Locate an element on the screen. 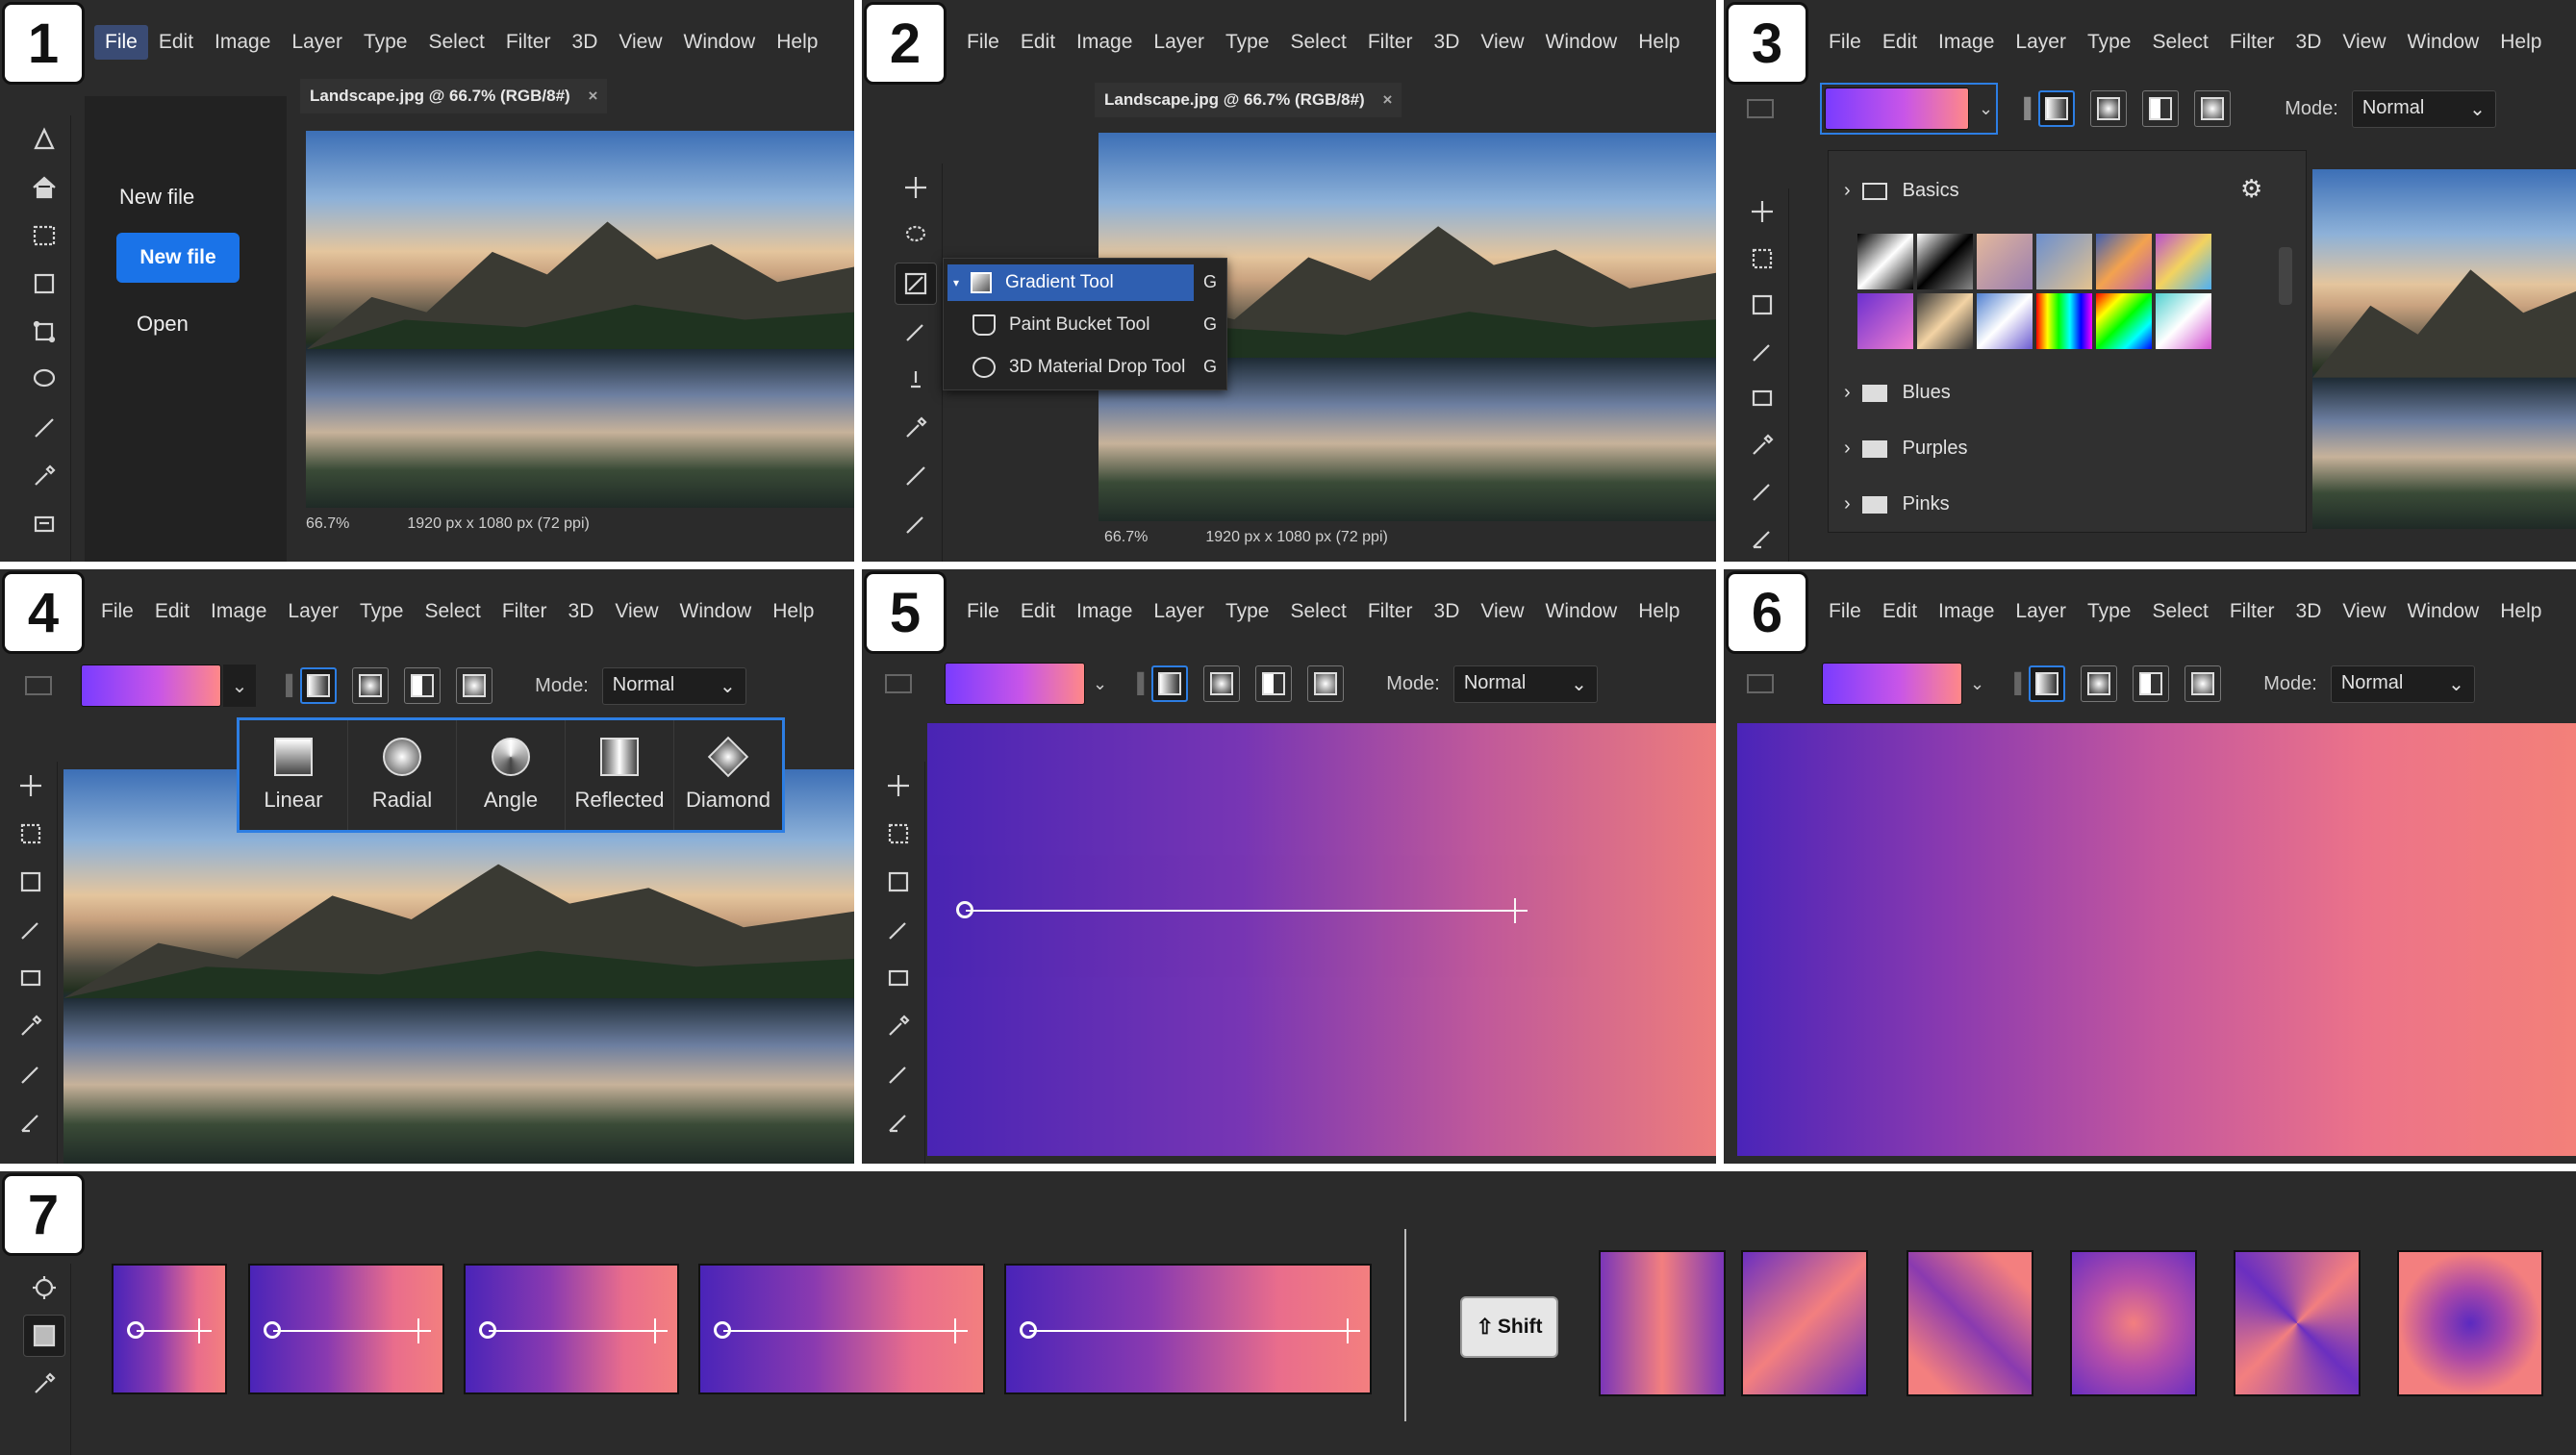 The height and width of the screenshot is (1455, 2576). gradient-type-radial: Radial is located at coordinates (402, 775).